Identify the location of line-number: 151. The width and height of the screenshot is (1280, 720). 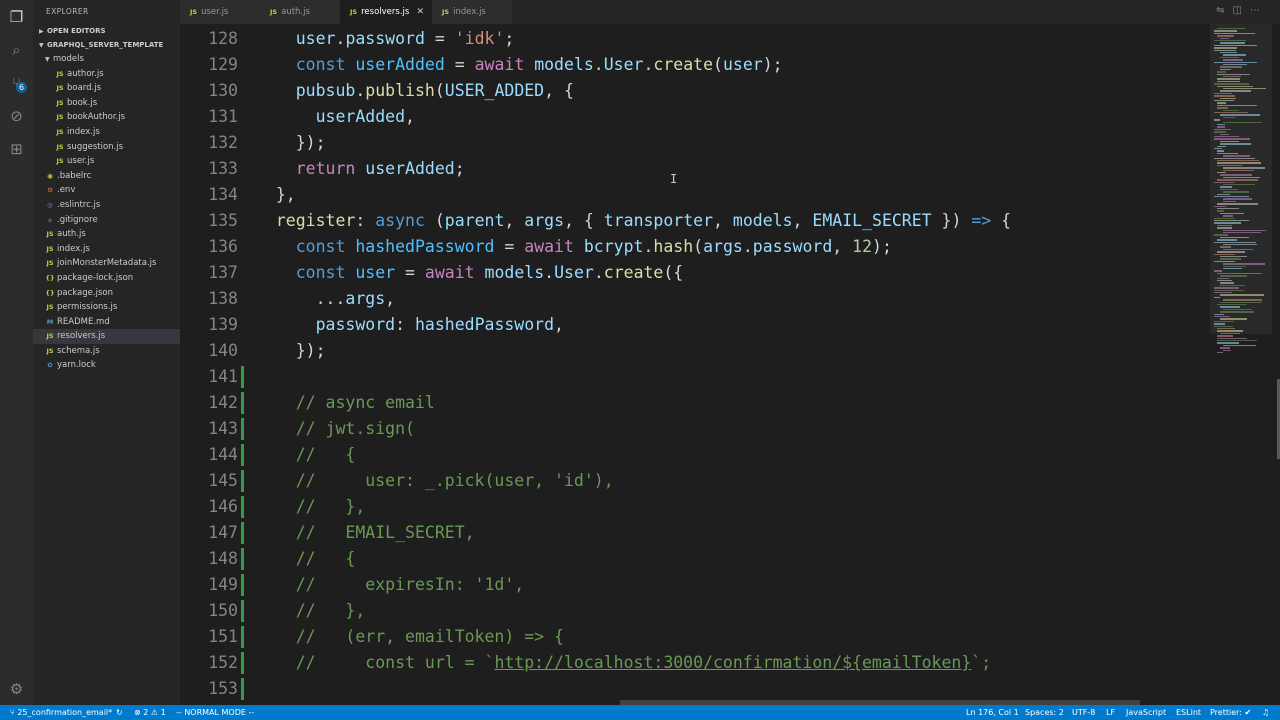
(223, 636).